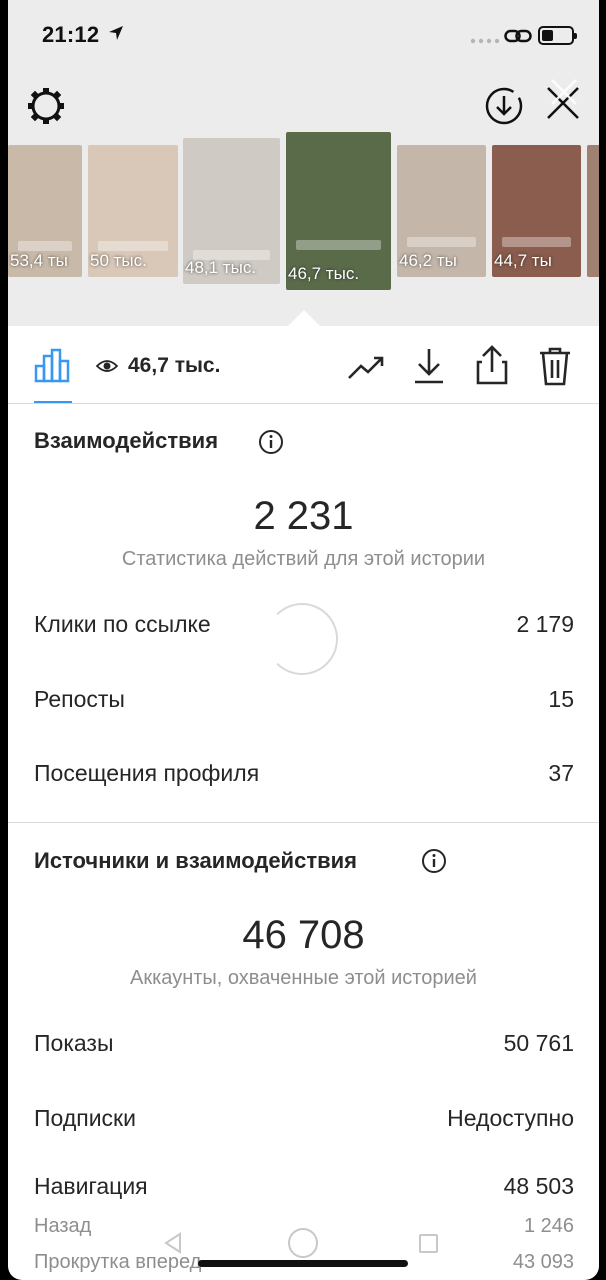  I want to click on row-label: Подписки, so click(85, 1118).